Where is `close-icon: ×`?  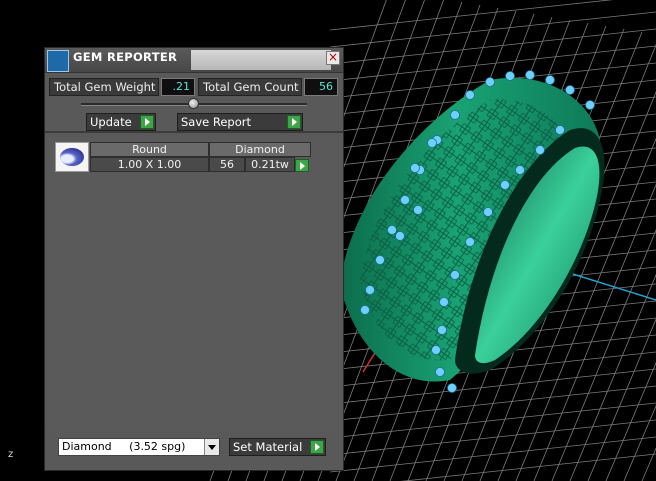
close-icon: × is located at coordinates (333, 58).